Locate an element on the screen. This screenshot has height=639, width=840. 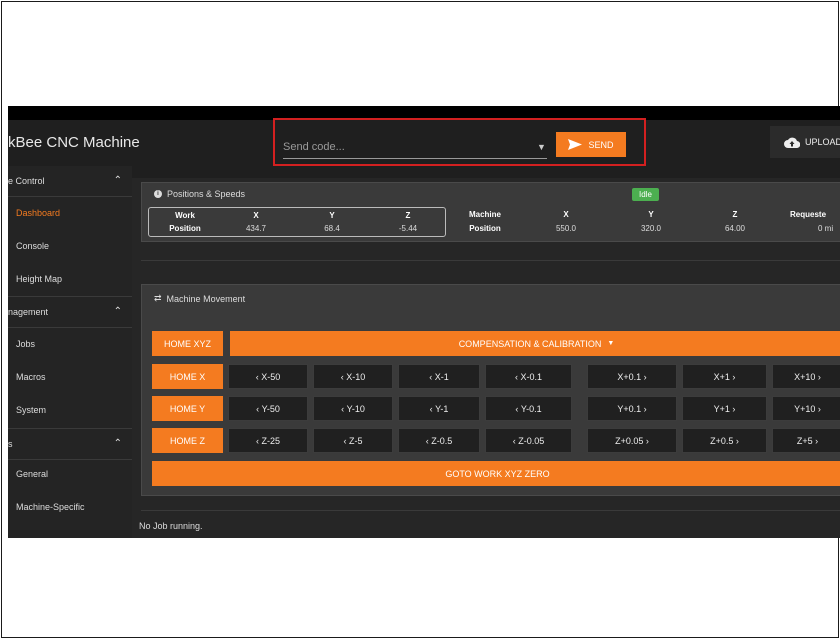
jog-y-plus-10-button: Y+10 › is located at coordinates (806, 408).